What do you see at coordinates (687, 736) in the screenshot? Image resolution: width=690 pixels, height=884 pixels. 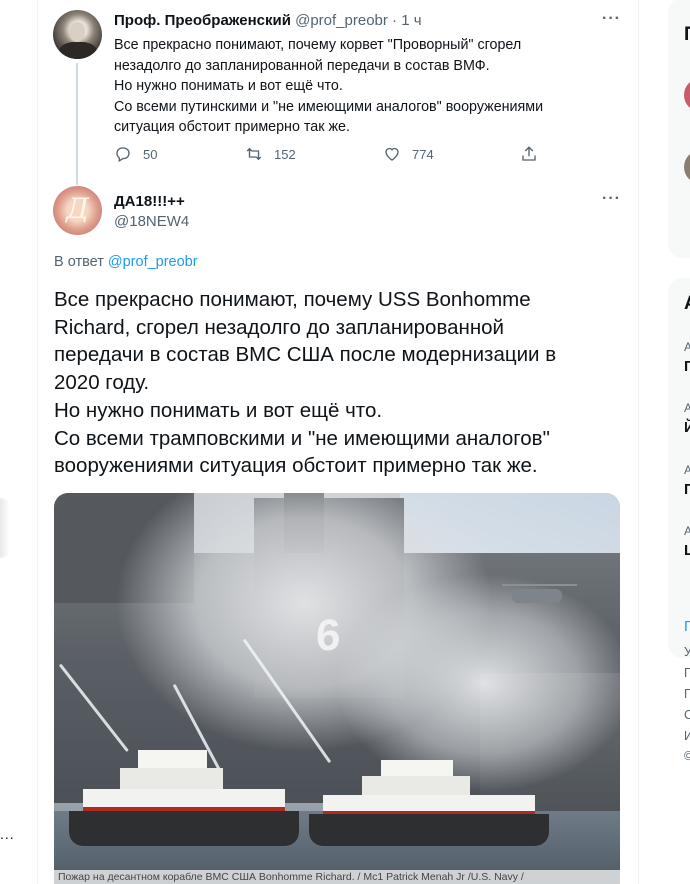 I see `footer-link: И` at bounding box center [687, 736].